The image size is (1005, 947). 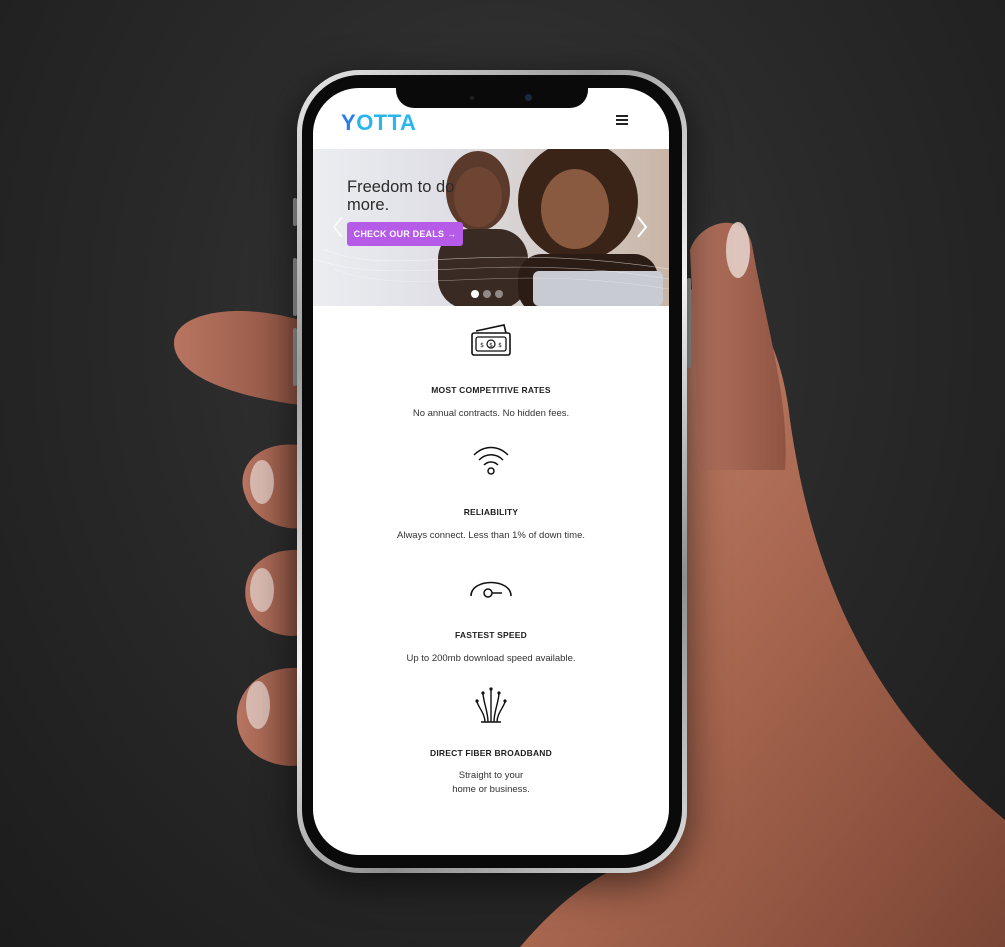 What do you see at coordinates (338, 227) in the screenshot?
I see `chevron-left-icon` at bounding box center [338, 227].